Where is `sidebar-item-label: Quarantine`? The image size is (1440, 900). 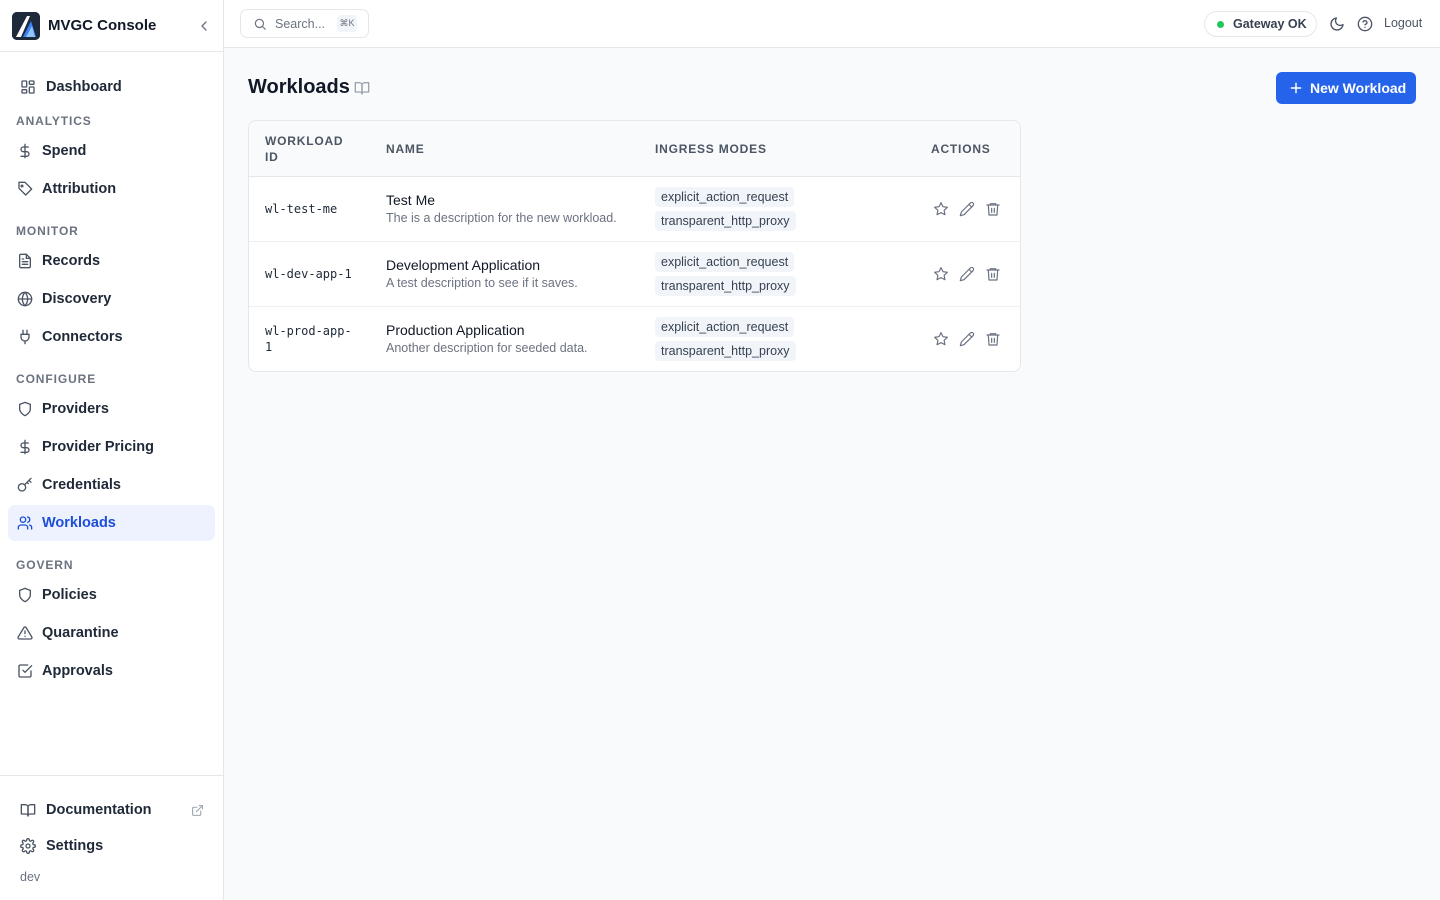 sidebar-item-label: Quarantine is located at coordinates (80, 633).